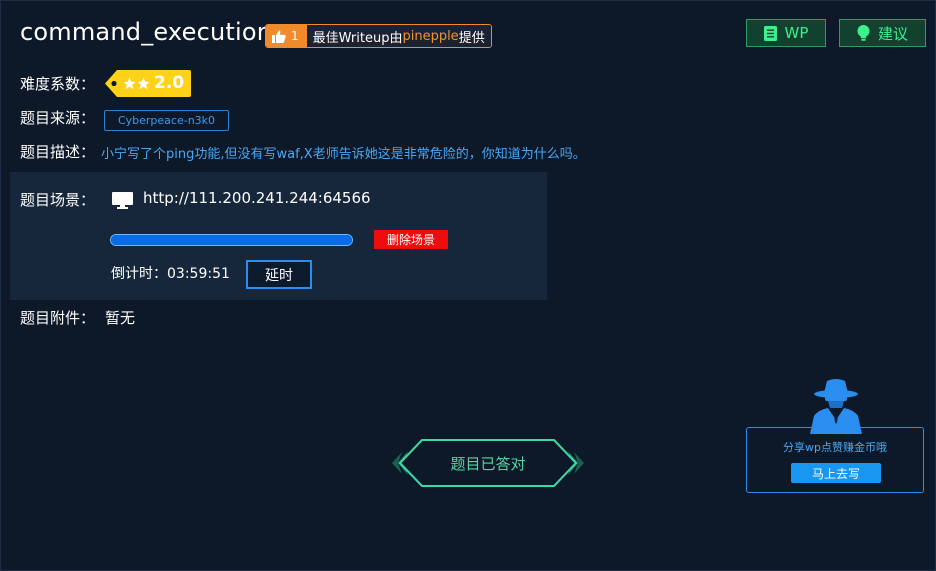 The height and width of the screenshot is (571, 936). What do you see at coordinates (58, 84) in the screenshot?
I see `difficulty-label: 难度系数：` at bounding box center [58, 84].